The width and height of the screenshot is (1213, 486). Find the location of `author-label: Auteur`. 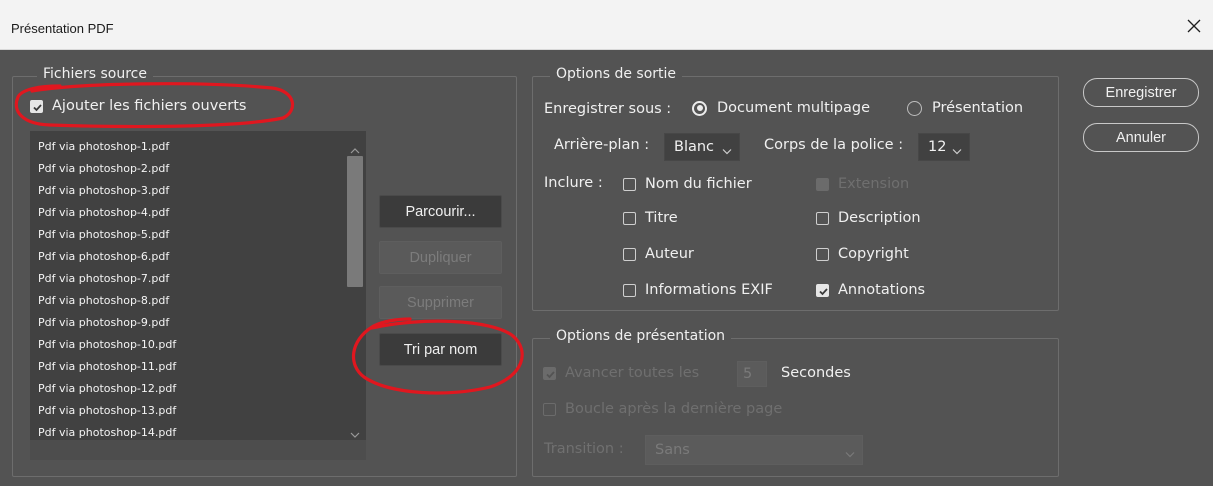

author-label: Auteur is located at coordinates (669, 254).